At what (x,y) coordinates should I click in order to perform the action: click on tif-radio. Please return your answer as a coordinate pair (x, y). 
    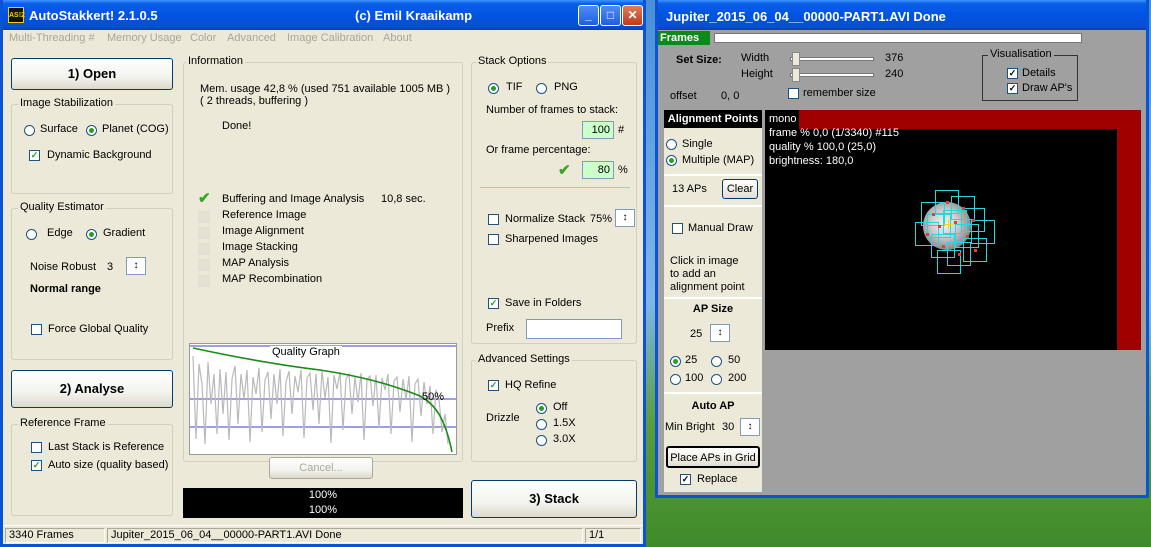
    Looking at the image, I should click on (493, 88).